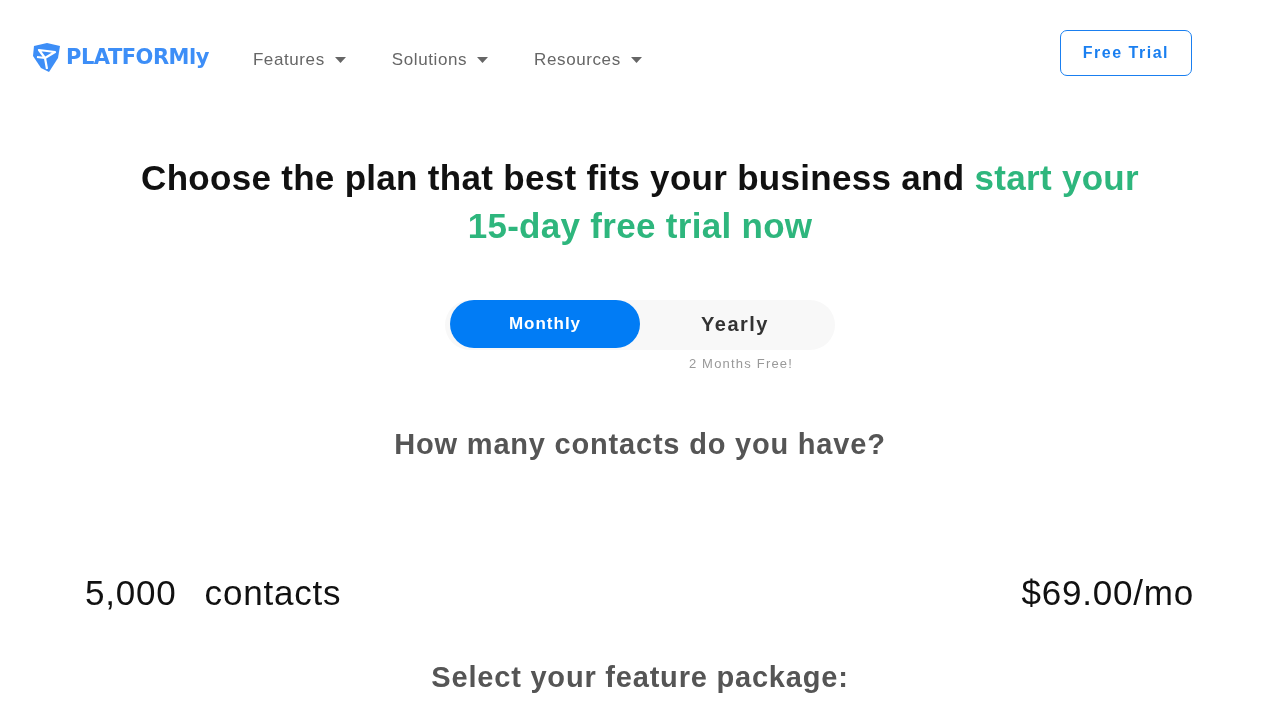 This screenshot has width=1280, height=720. Describe the element at coordinates (1125, 53) in the screenshot. I see `free-trial-button: Free Trial` at that location.